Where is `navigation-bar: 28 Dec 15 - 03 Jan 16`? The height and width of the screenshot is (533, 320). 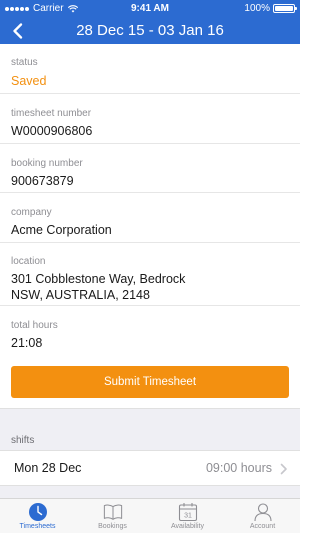 navigation-bar: 28 Dec 15 - 03 Jan 16 is located at coordinates (150, 31).